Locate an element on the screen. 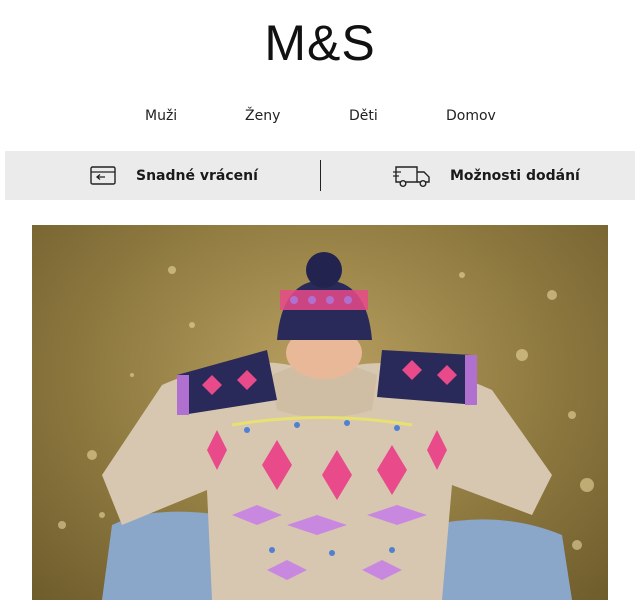  delivery-options-label: Možnosti dodání is located at coordinates (515, 176).